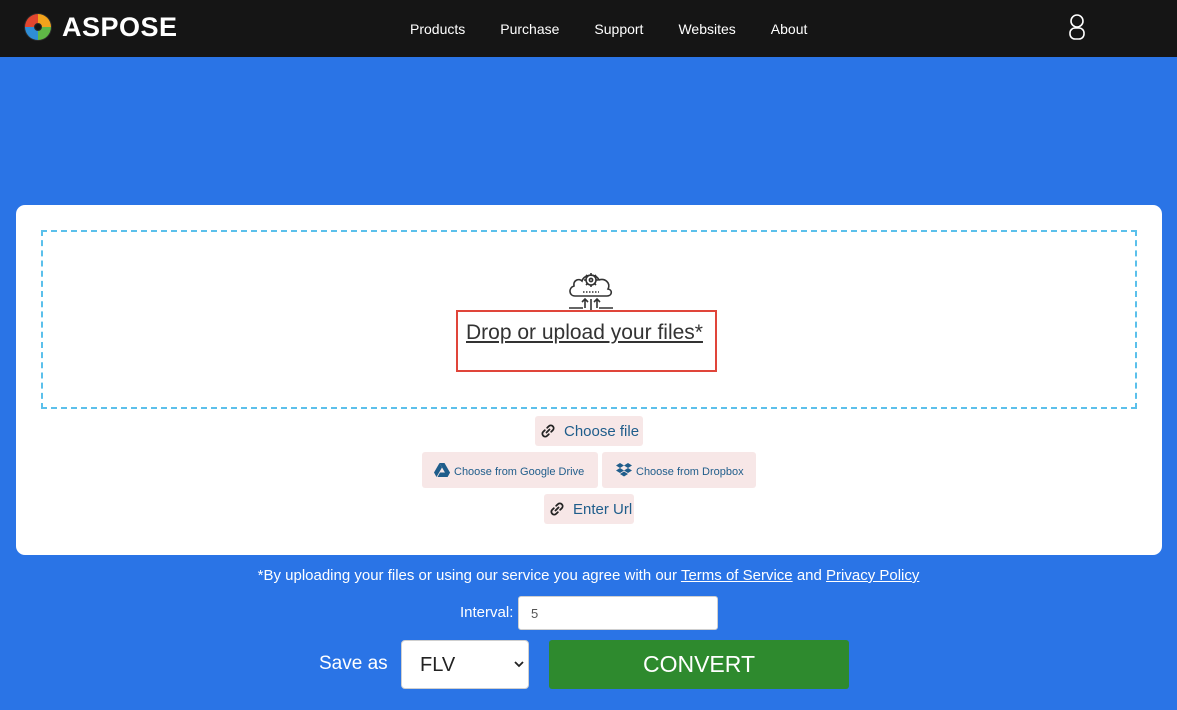 The image size is (1177, 710). What do you see at coordinates (38, 27) in the screenshot?
I see `aspose-swirl-logo-icon` at bounding box center [38, 27].